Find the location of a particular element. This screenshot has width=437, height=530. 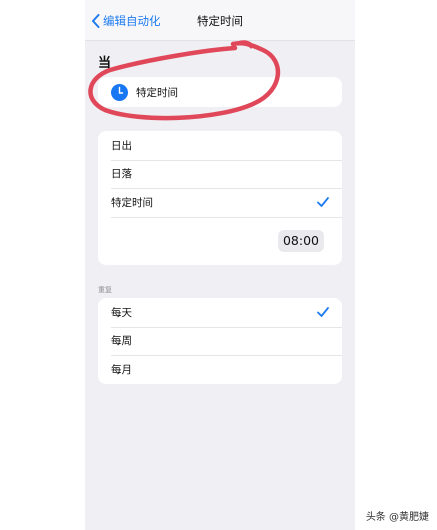

repeat-weekly: 每周 is located at coordinates (220, 341).